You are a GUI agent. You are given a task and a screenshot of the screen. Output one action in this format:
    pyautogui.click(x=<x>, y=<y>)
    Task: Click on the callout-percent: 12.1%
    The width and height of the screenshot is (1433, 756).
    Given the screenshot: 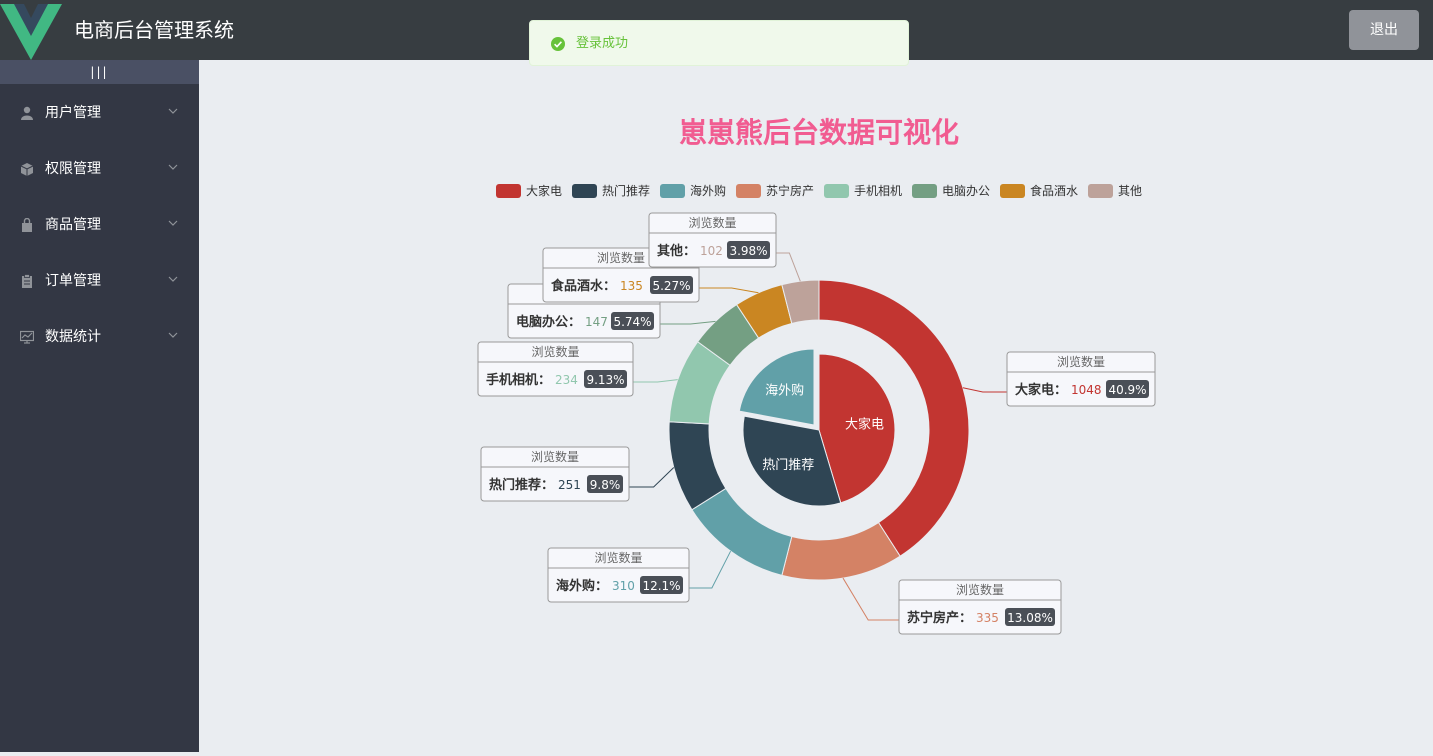 What is the action you would take?
    pyautogui.click(x=661, y=586)
    